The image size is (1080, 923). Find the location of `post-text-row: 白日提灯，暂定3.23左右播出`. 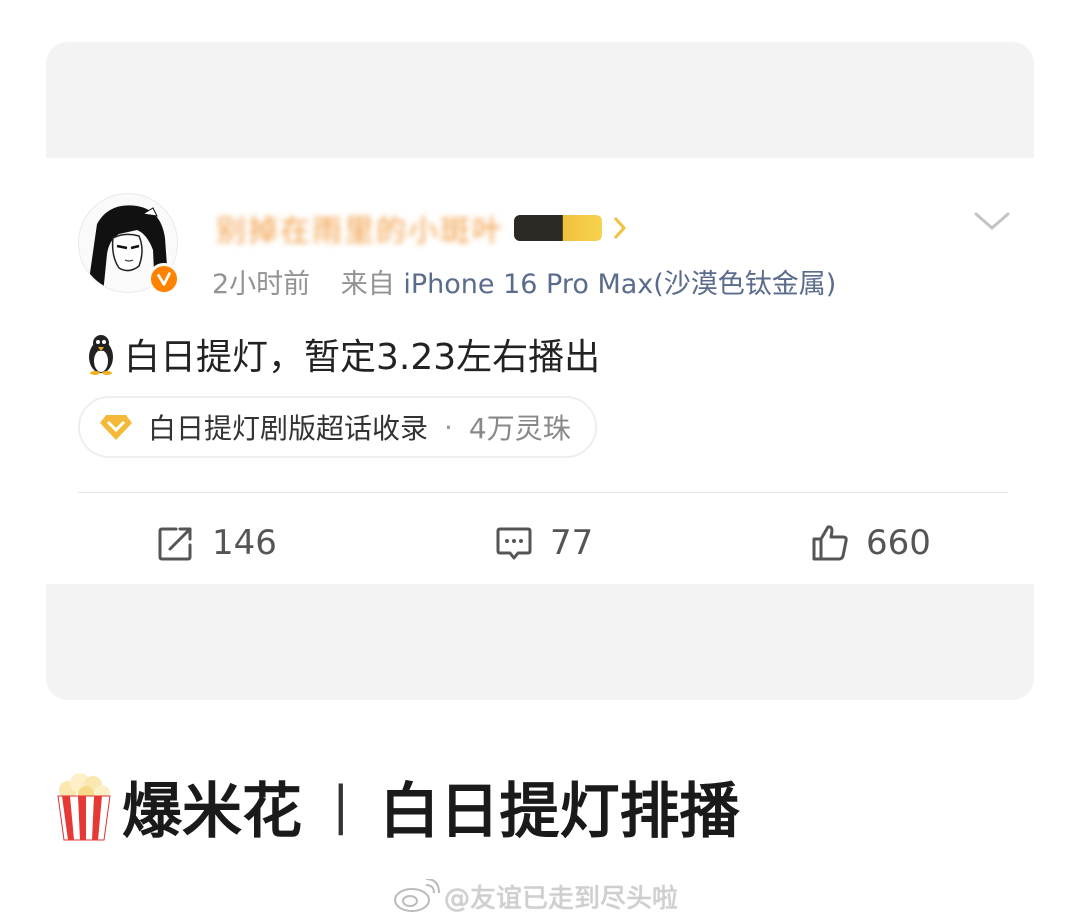

post-text-row: 白日提灯，暂定3.23左右播出 is located at coordinates (342, 354).